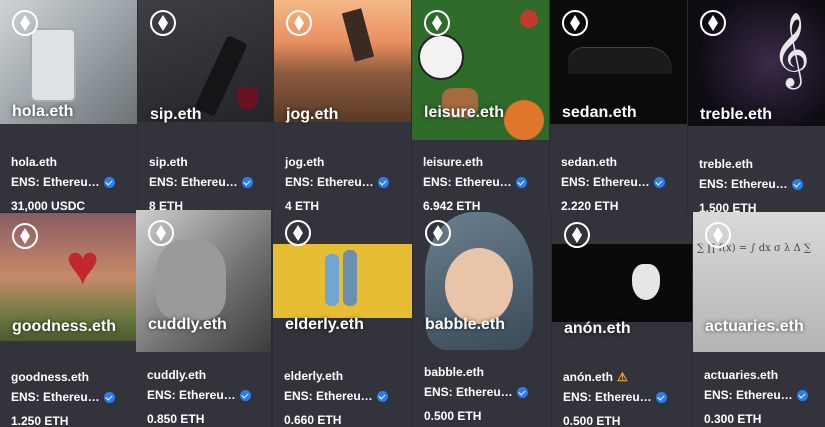 Image resolution: width=825 pixels, height=427 pixels. Describe the element at coordinates (43, 111) in the screenshot. I see `image-name-label: hola.eth` at that location.